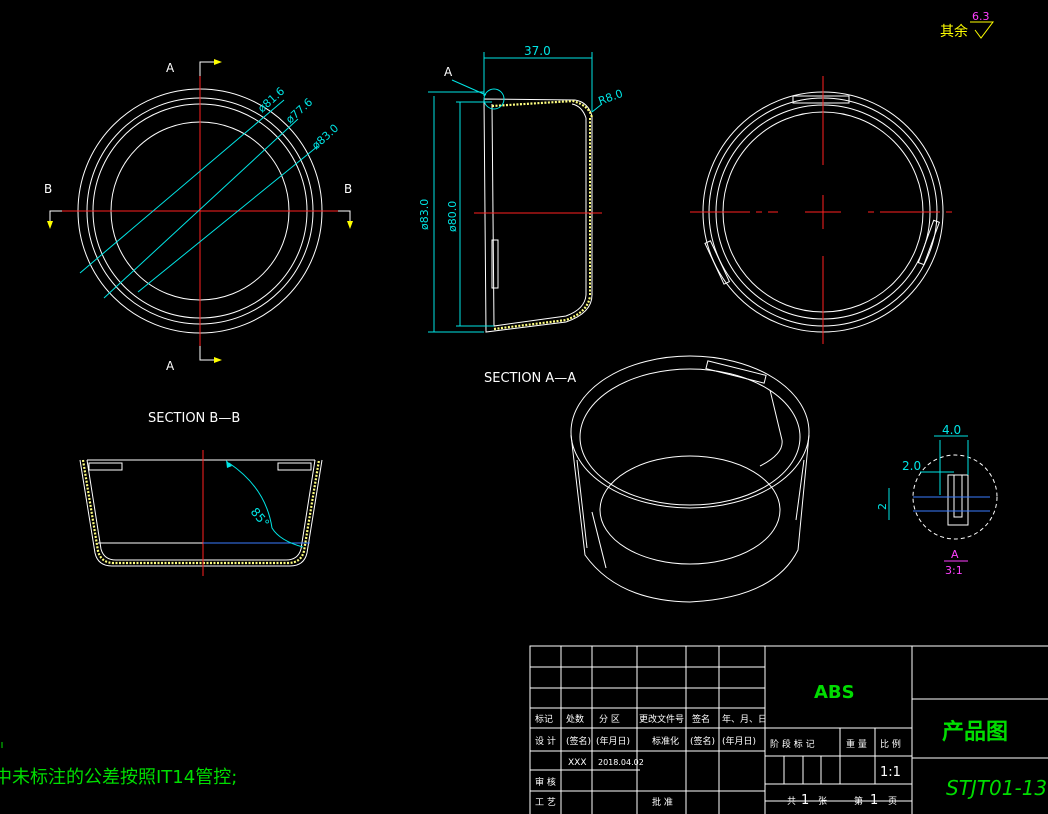 The height and width of the screenshot is (814, 1048). Describe the element at coordinates (662, 802) in the screenshot. I see `tb-approve: 批 准` at that location.